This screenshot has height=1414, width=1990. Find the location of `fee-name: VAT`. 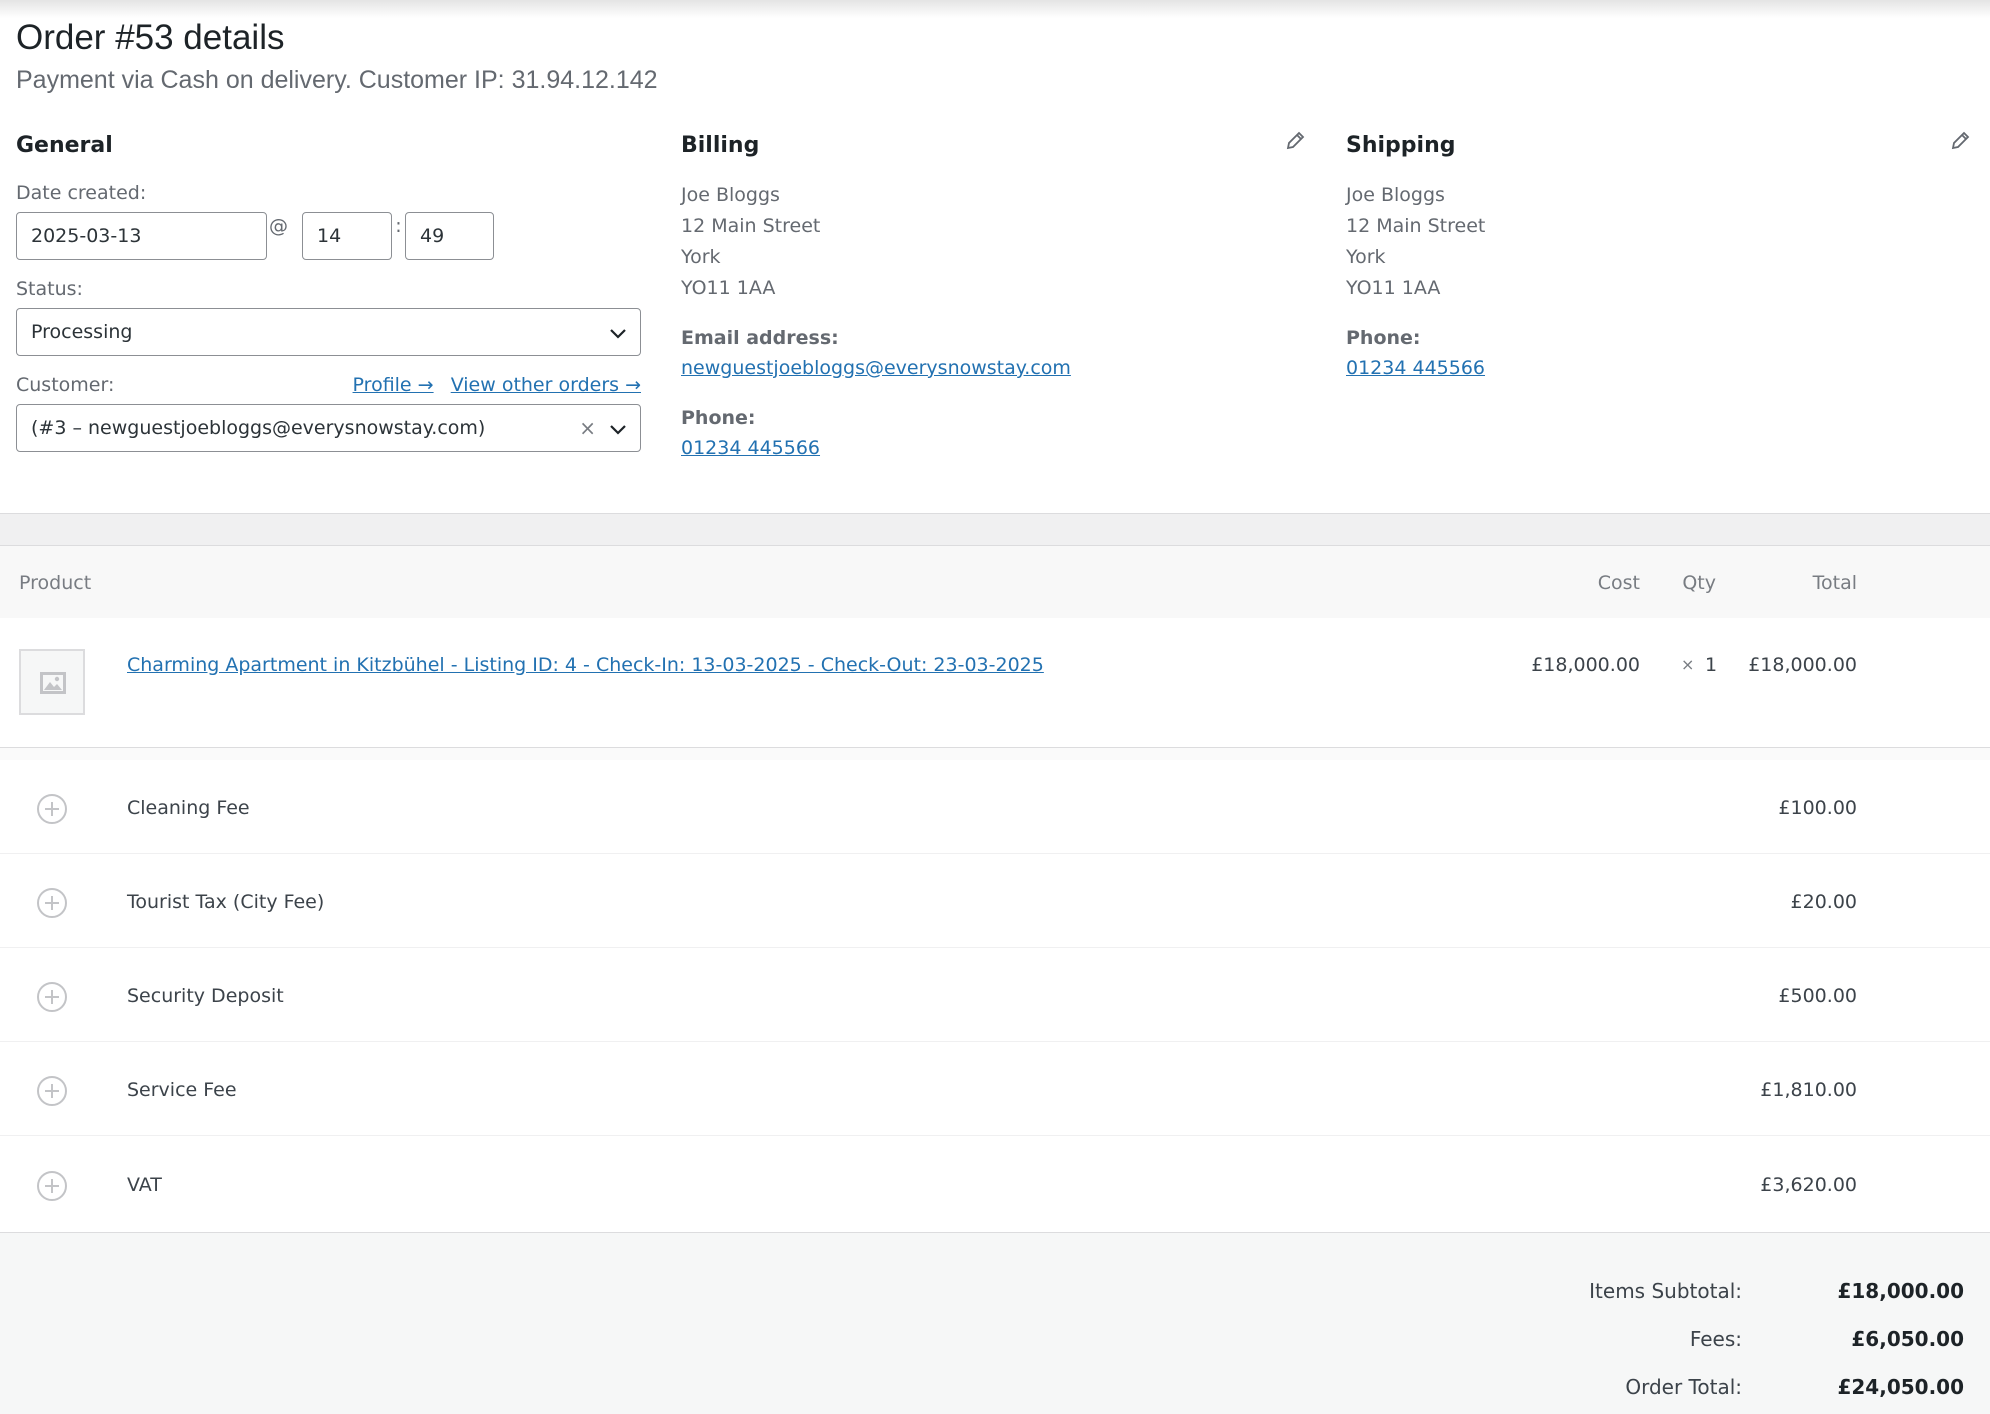

fee-name: VAT is located at coordinates (144, 1185).